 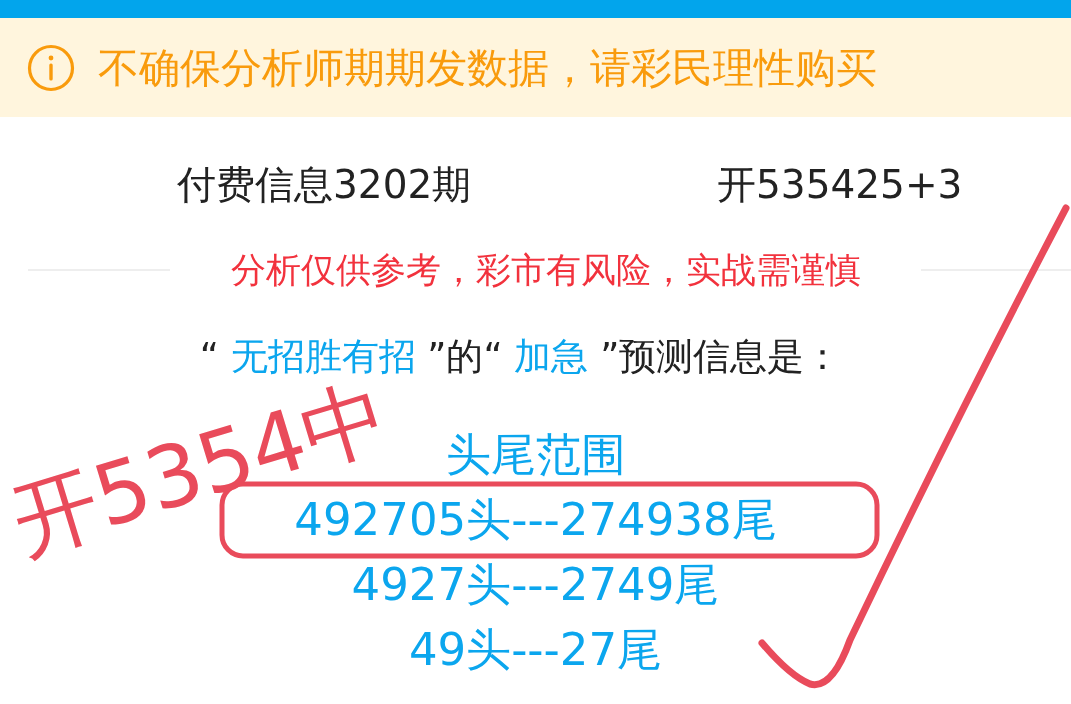 I want to click on info-icon, so click(x=51, y=67).